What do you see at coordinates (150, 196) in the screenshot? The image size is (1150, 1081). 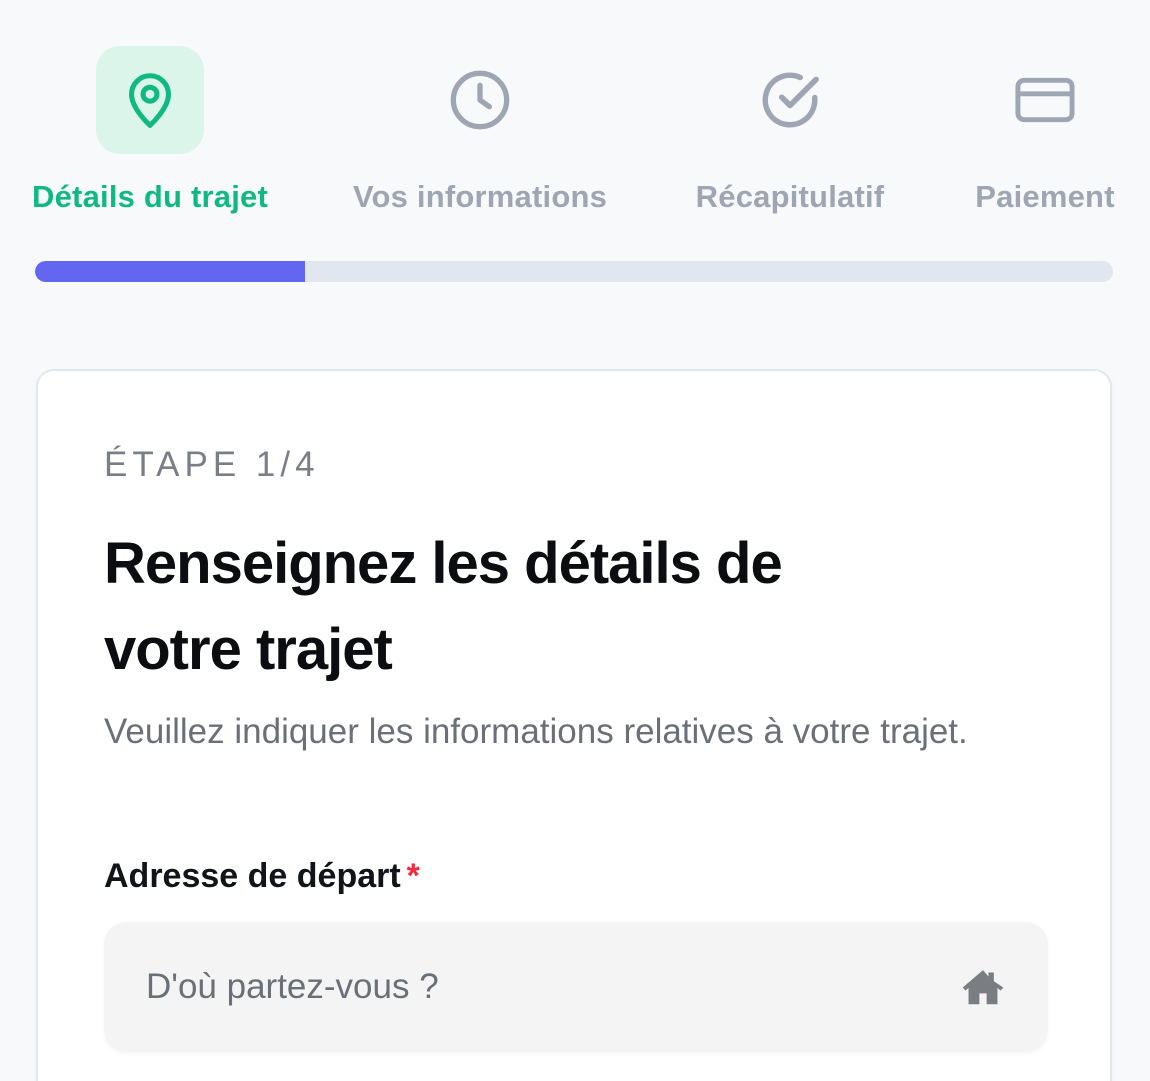 I see `step-label: Détails du trajet` at bounding box center [150, 196].